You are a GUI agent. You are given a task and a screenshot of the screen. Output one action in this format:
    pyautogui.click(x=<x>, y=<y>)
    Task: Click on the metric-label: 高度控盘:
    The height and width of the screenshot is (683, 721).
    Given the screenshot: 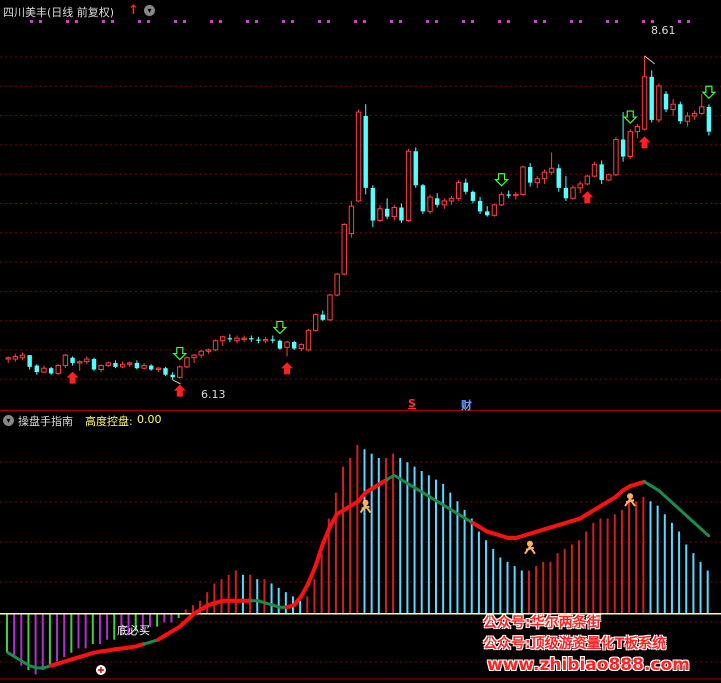 What is the action you would take?
    pyautogui.click(x=109, y=421)
    